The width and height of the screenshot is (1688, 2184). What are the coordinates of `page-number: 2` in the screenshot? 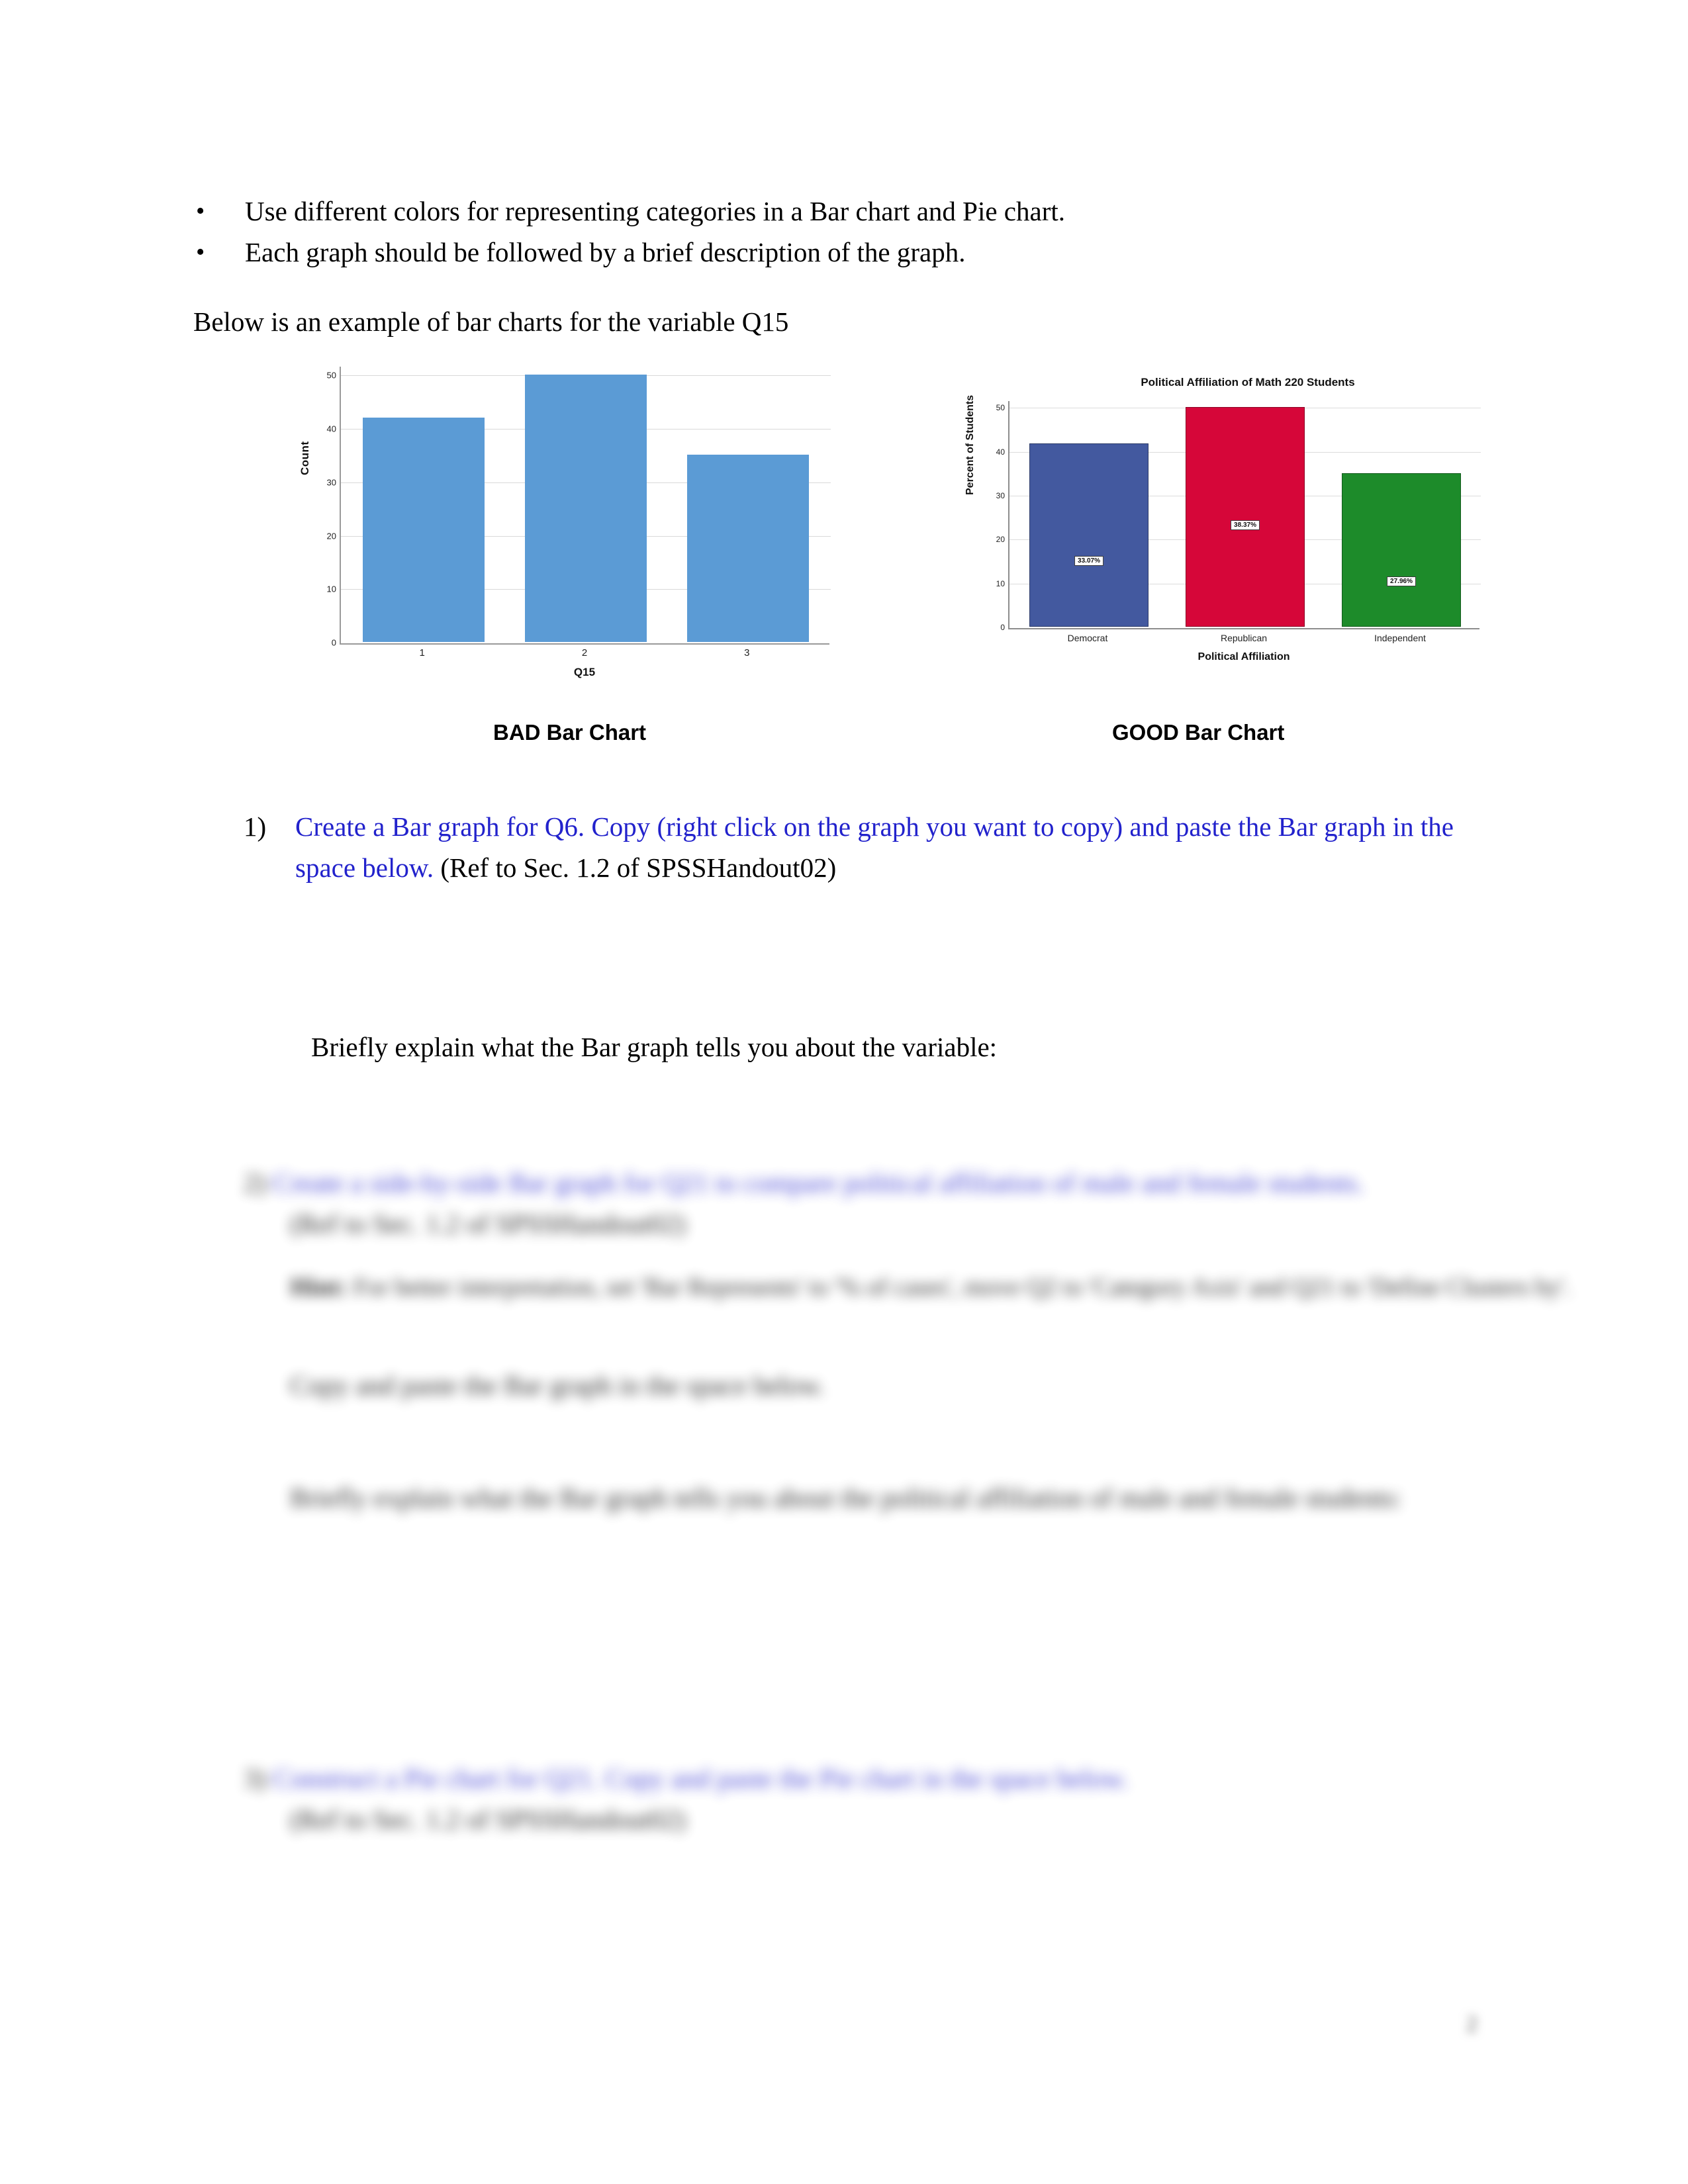 It's located at (1471, 2024).